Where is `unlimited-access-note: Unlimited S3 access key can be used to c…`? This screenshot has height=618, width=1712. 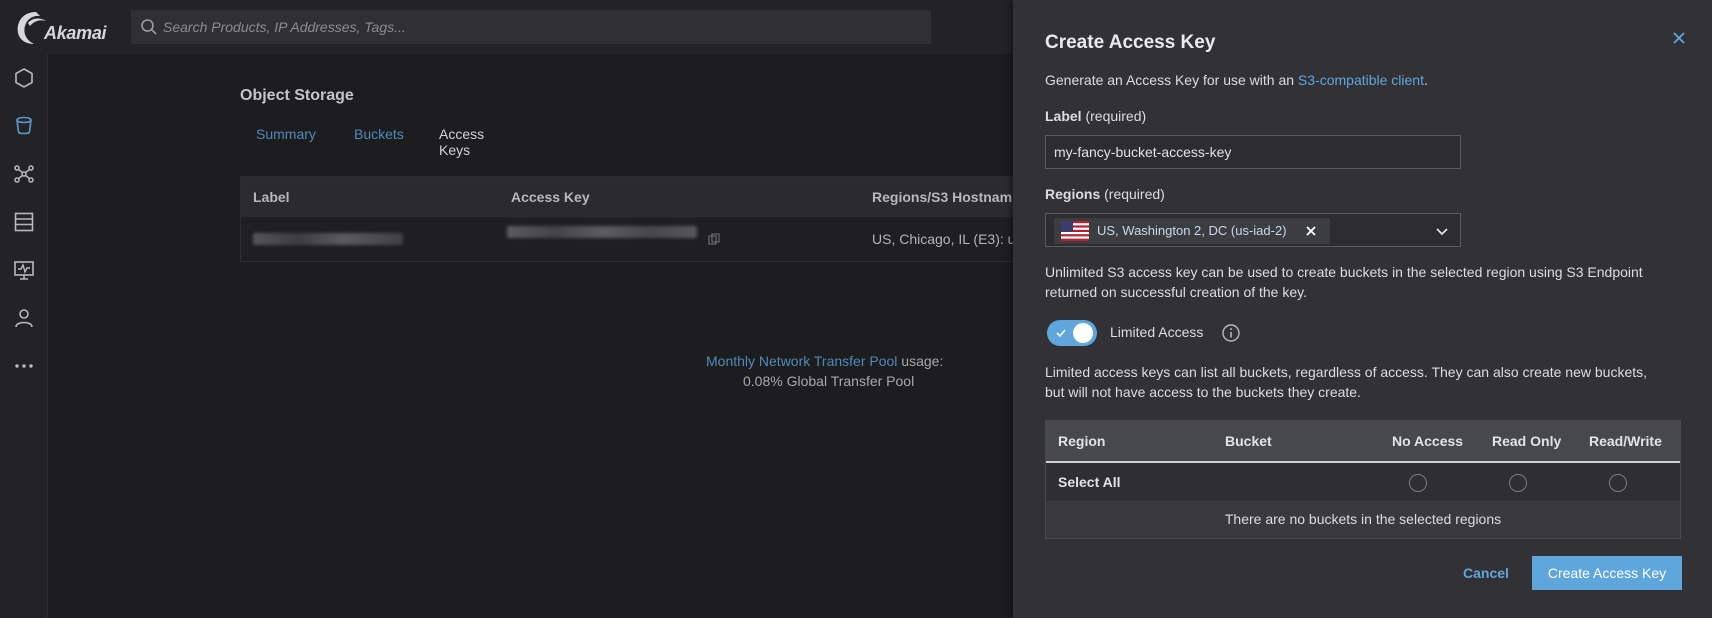
unlimited-access-note: Unlimited S3 access key can be used to c… is located at coordinates (1370, 282).